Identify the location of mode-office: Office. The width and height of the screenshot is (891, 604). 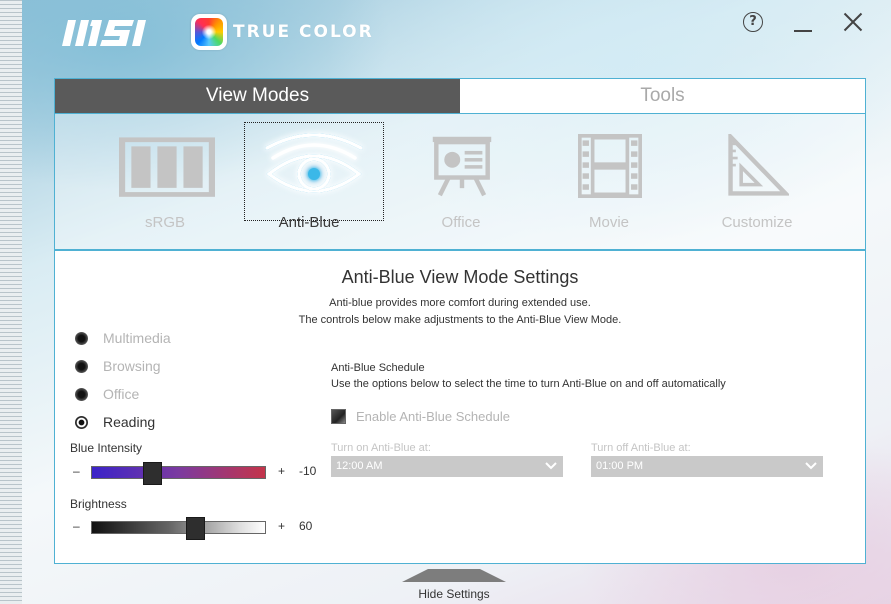
(461, 181).